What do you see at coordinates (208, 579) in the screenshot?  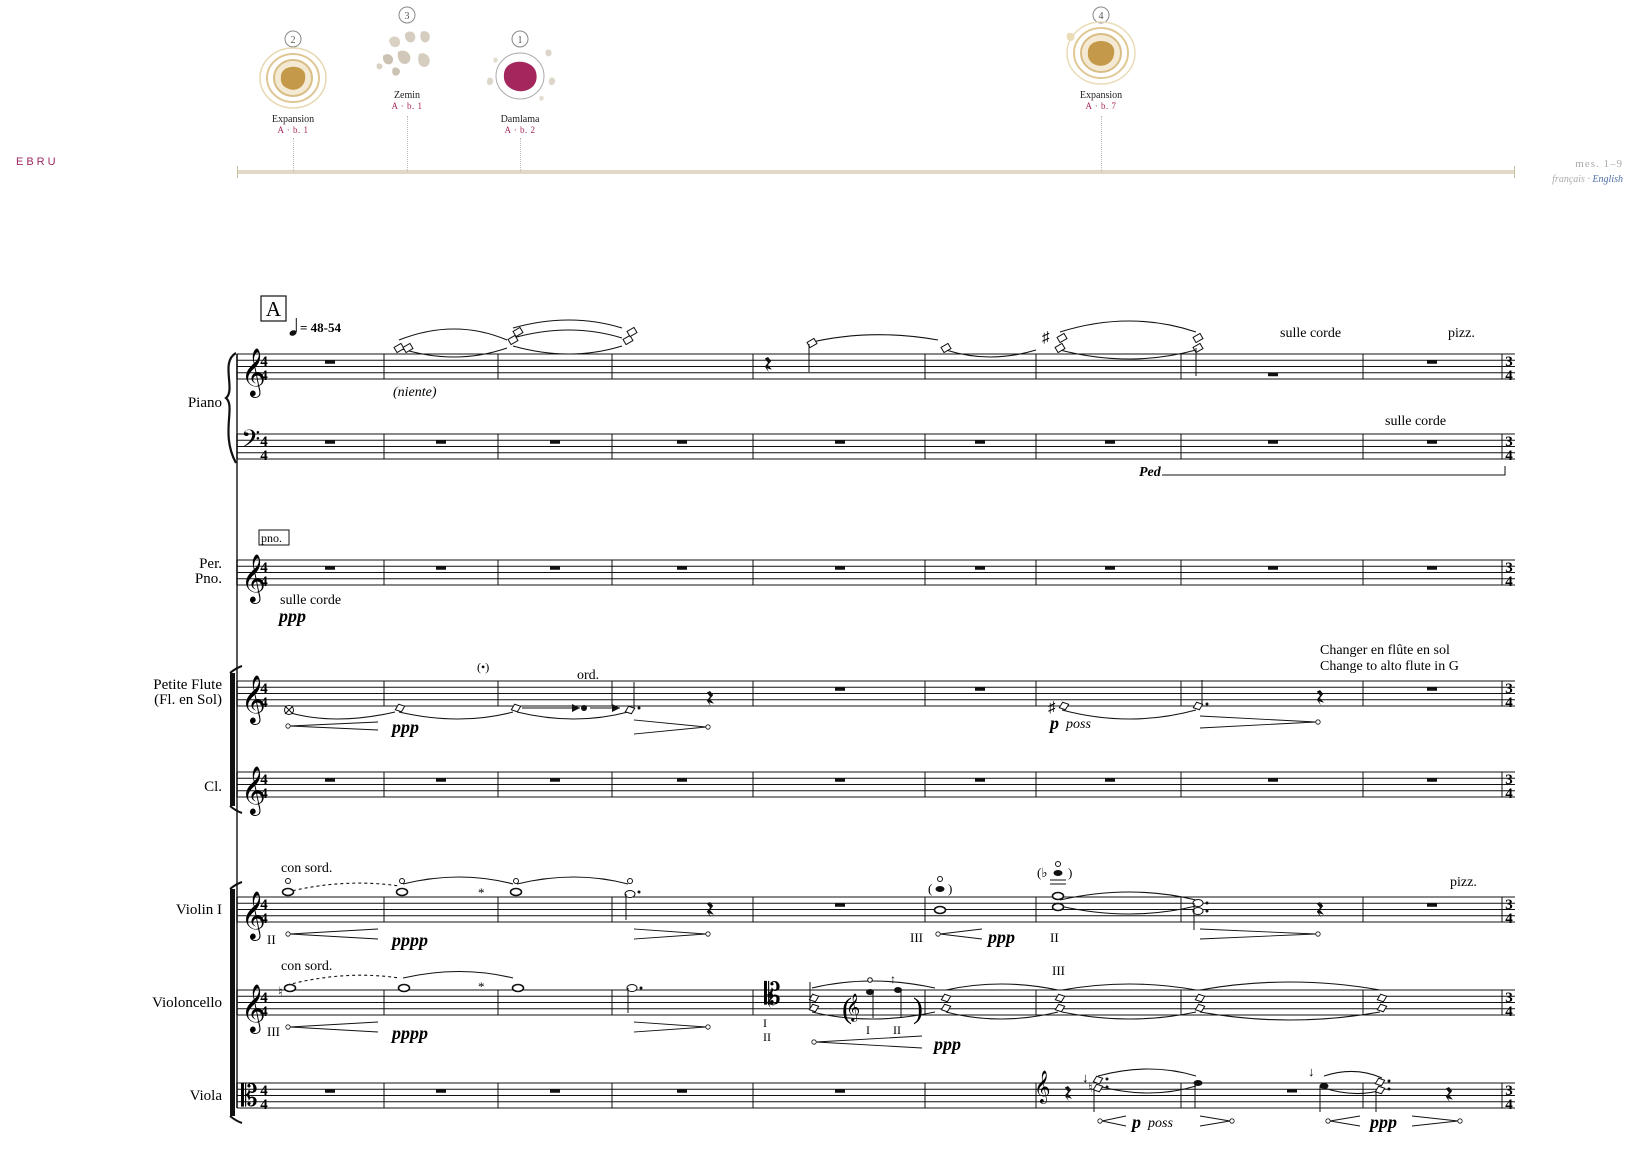 I see `label-pno: Pno.` at bounding box center [208, 579].